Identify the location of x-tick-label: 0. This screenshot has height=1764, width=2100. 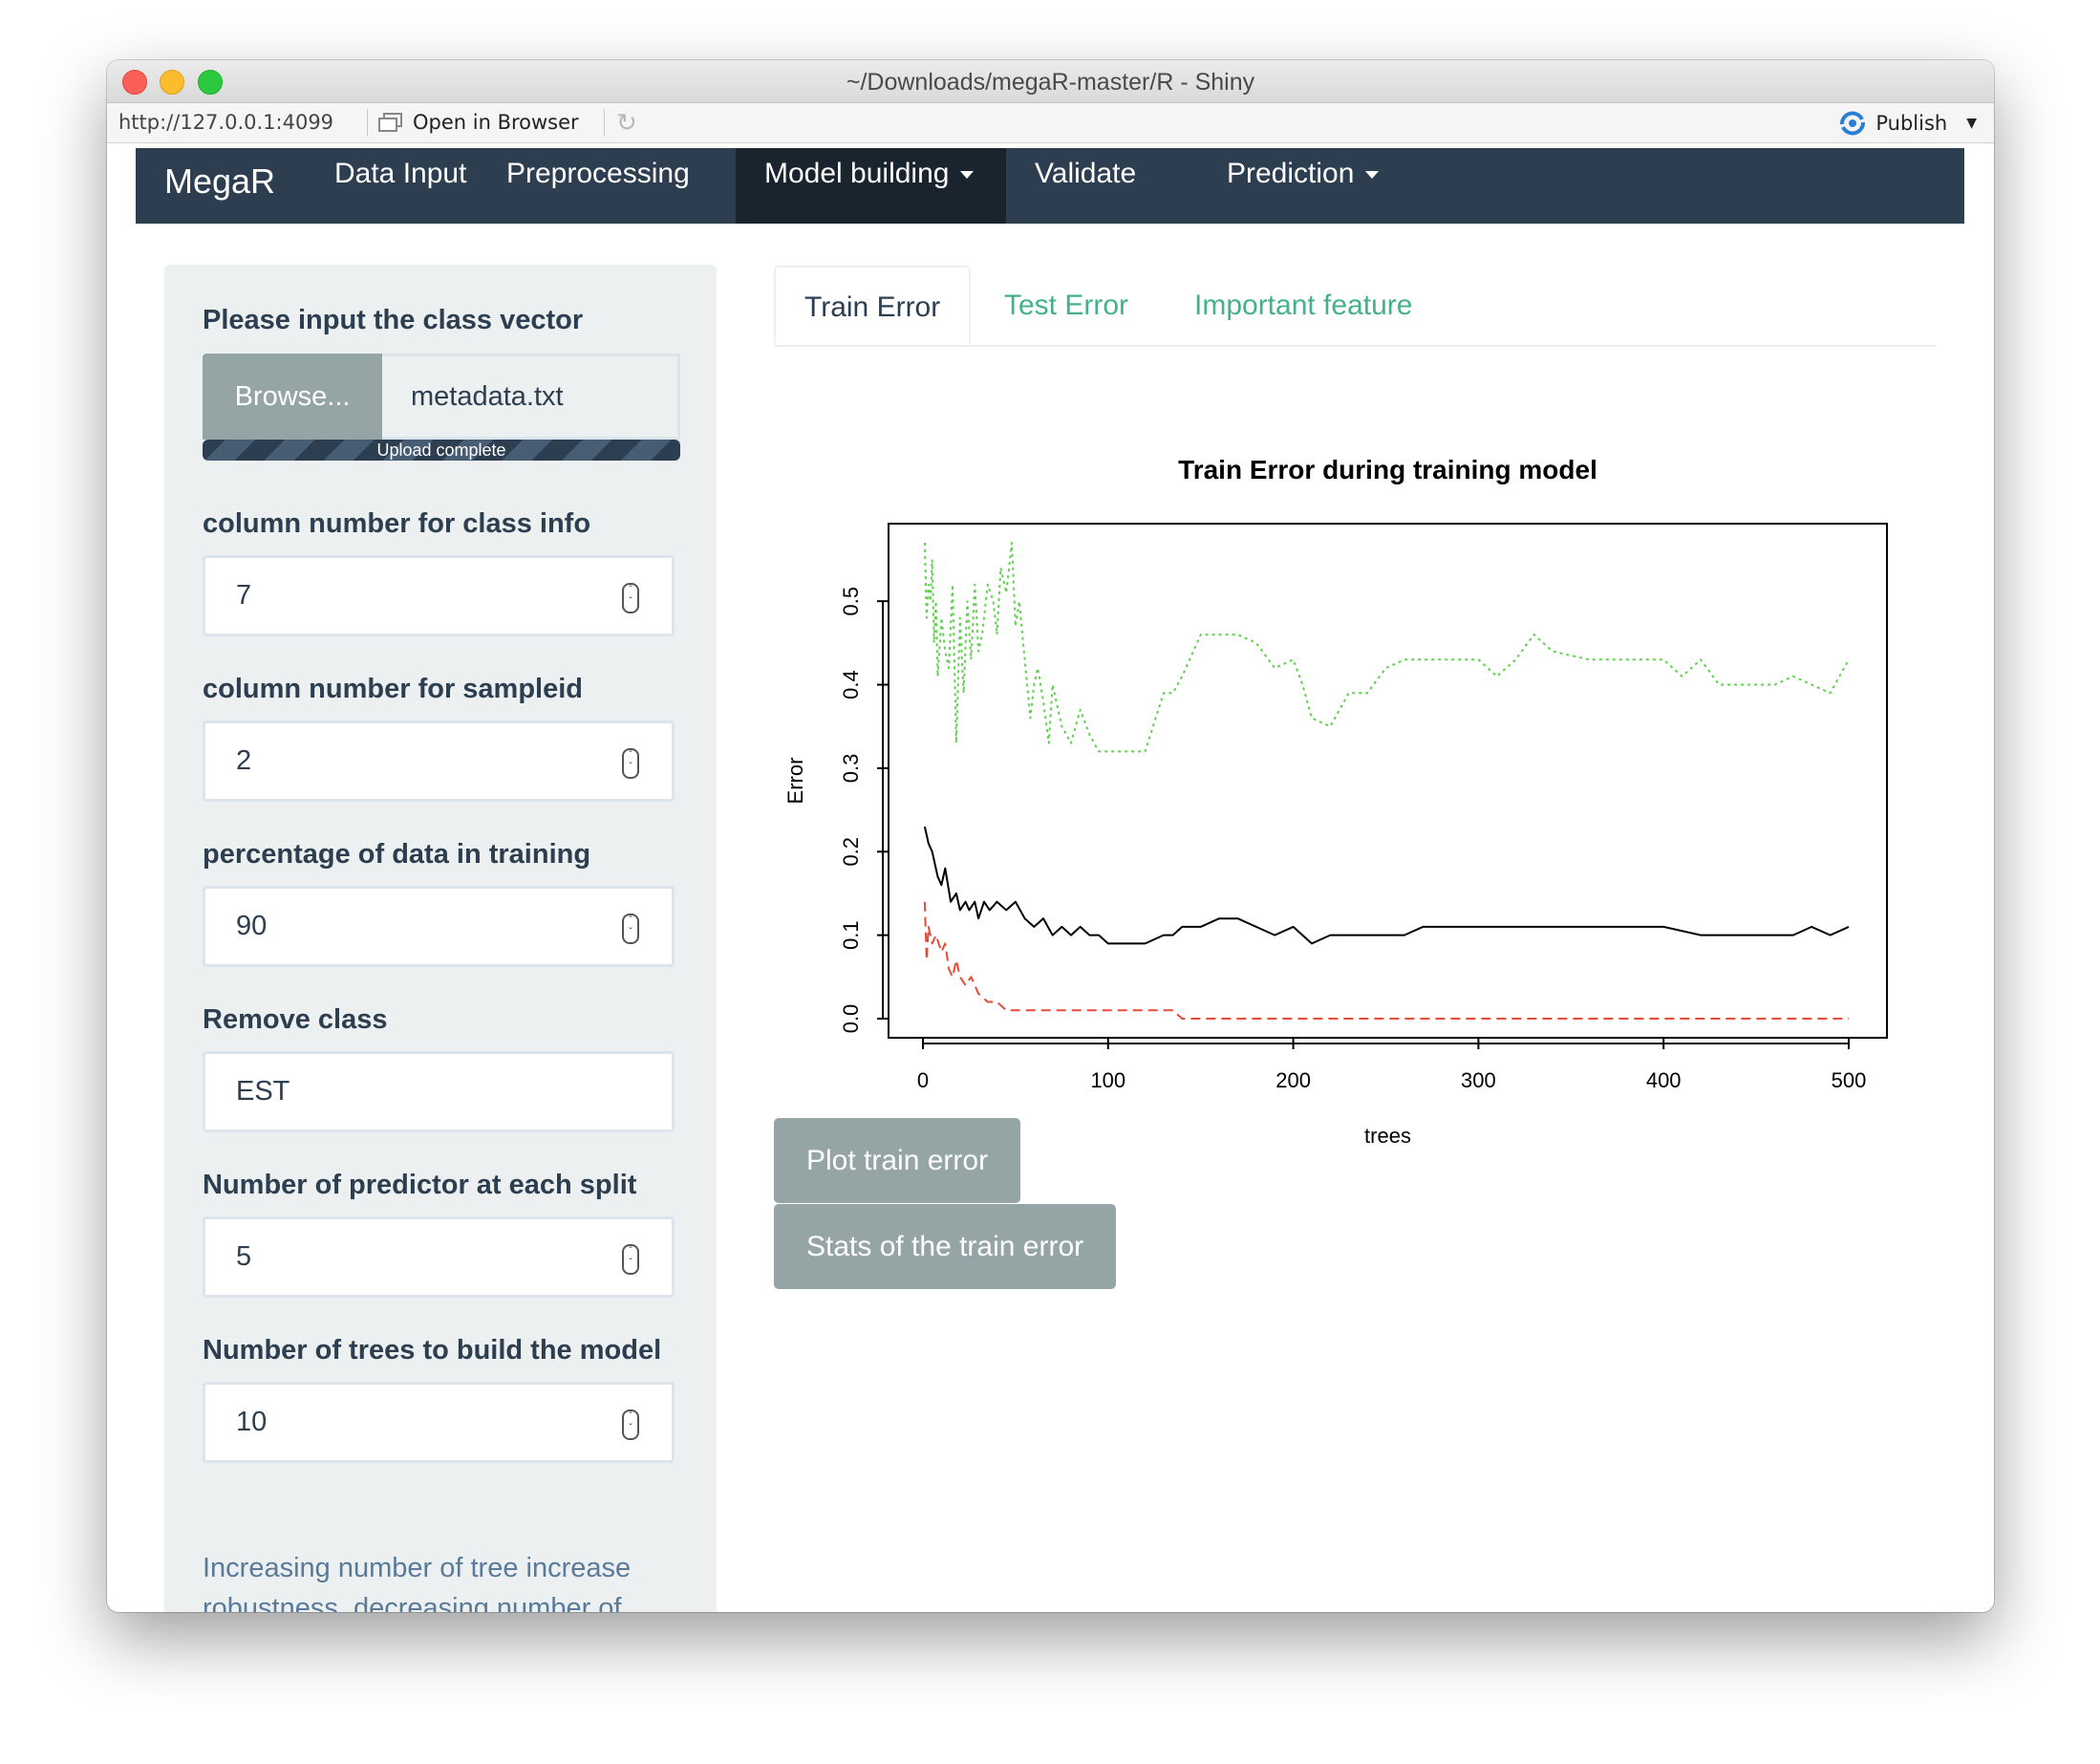
(923, 1080).